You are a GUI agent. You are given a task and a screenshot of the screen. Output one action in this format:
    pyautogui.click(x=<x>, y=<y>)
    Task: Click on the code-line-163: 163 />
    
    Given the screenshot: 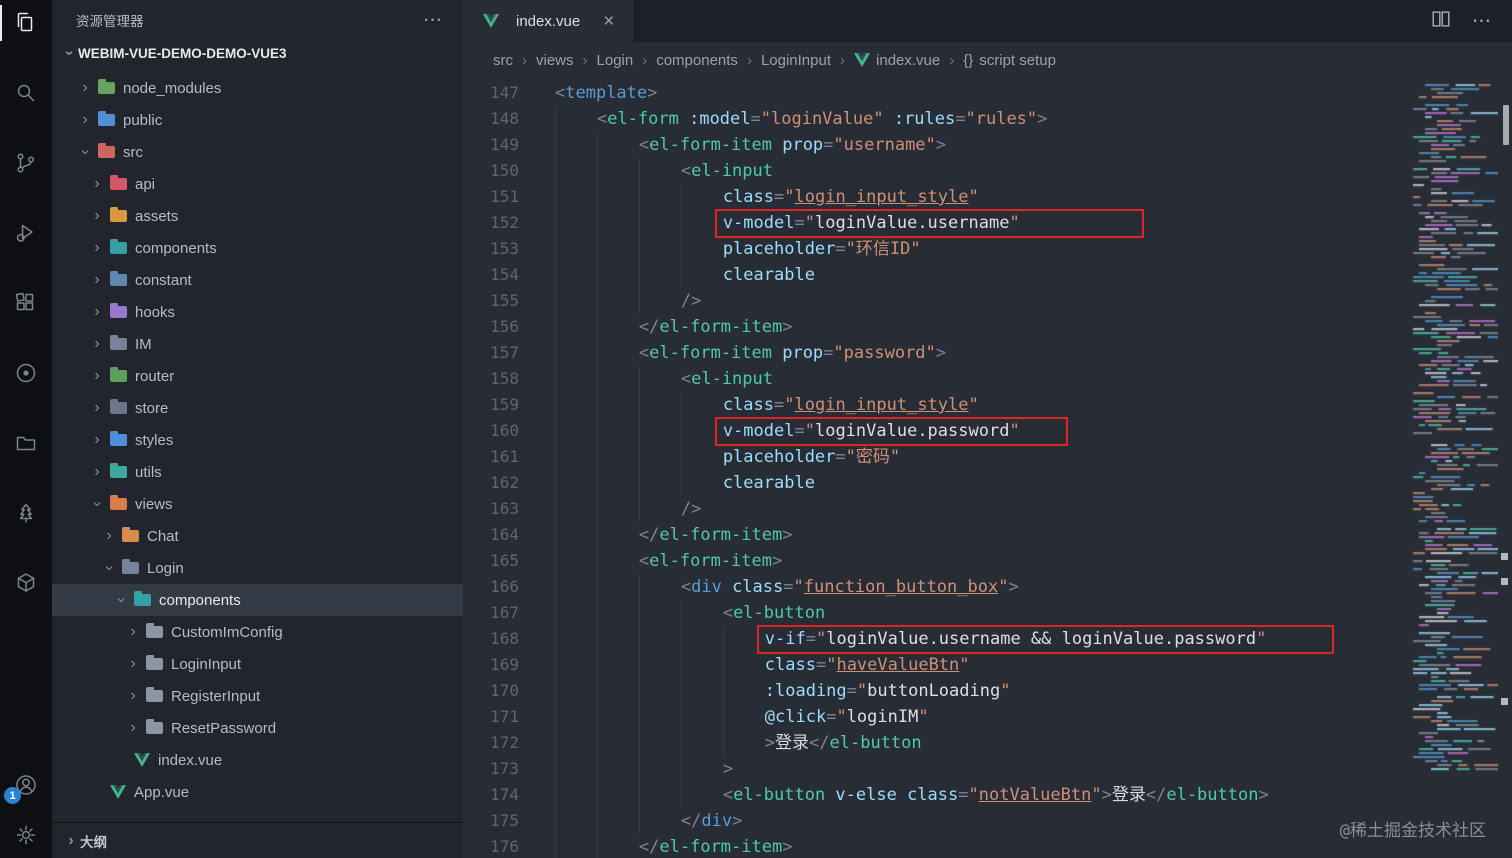 What is the action you would take?
    pyautogui.click(x=987, y=509)
    